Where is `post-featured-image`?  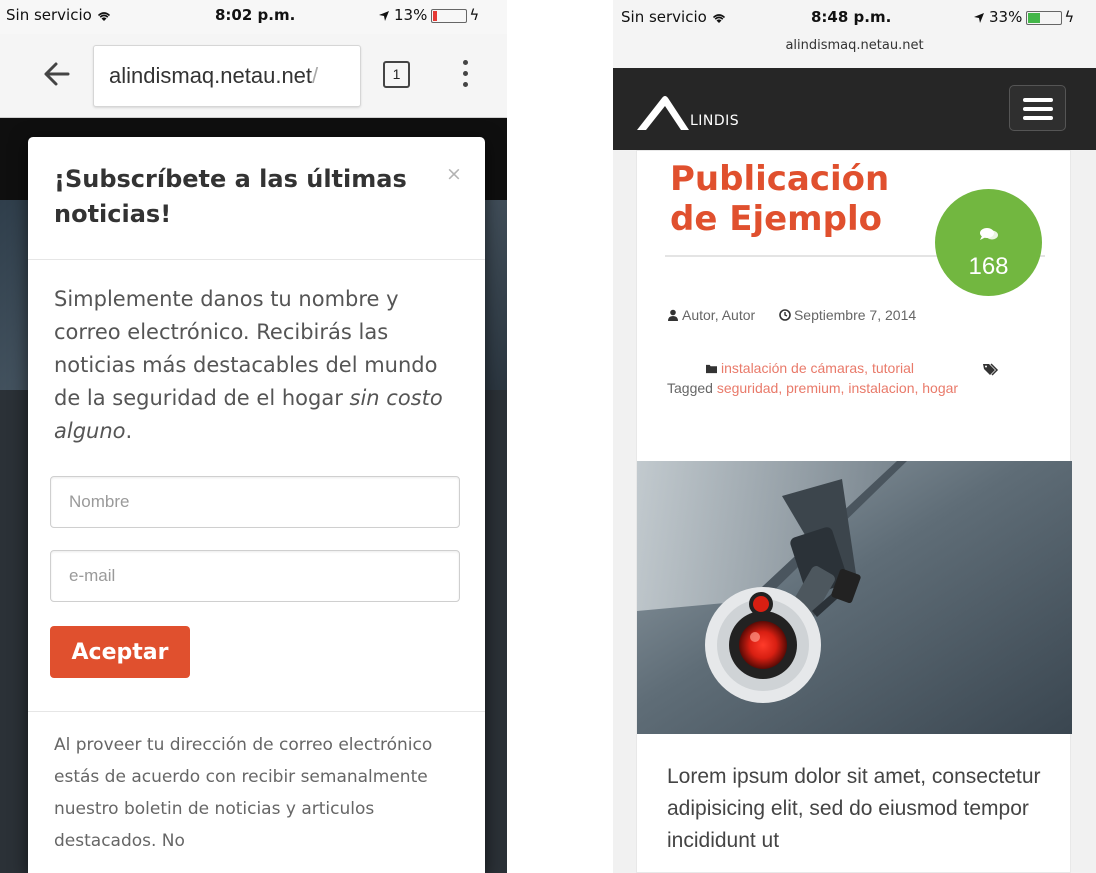
post-featured-image is located at coordinates (854, 597).